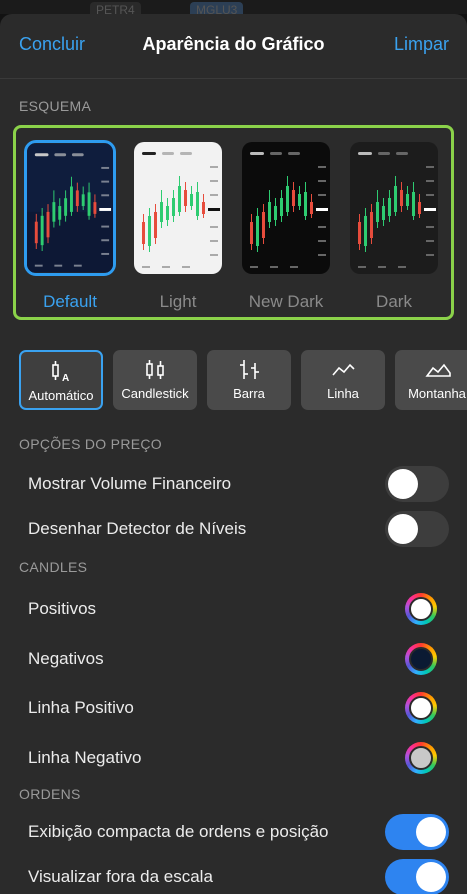 The image size is (467, 894). I want to click on scheme-label-dark: Dark, so click(394, 301).